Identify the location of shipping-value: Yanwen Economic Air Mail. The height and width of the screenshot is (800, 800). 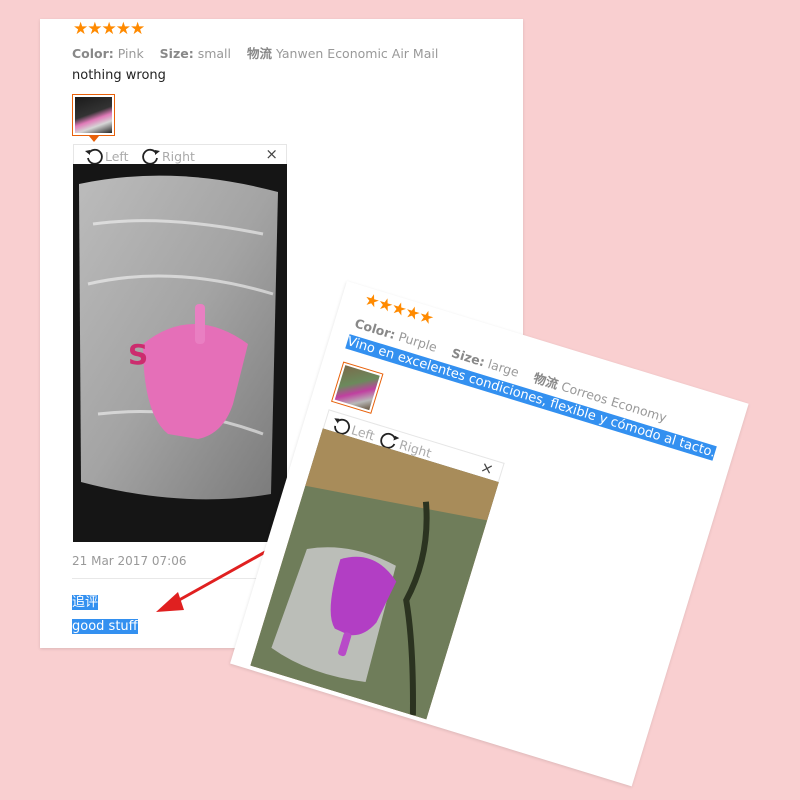
(357, 53).